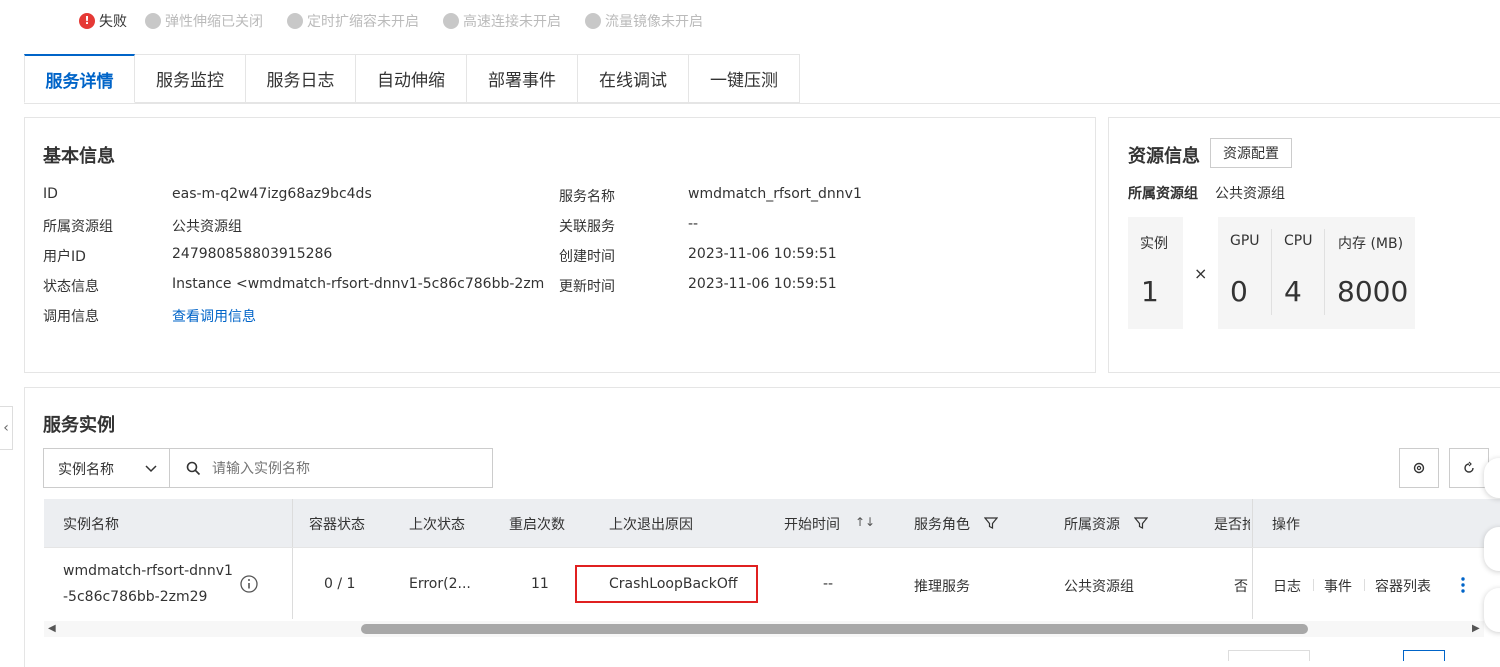  What do you see at coordinates (1251, 153) in the screenshot?
I see `resource-config-button: 资源配置` at bounding box center [1251, 153].